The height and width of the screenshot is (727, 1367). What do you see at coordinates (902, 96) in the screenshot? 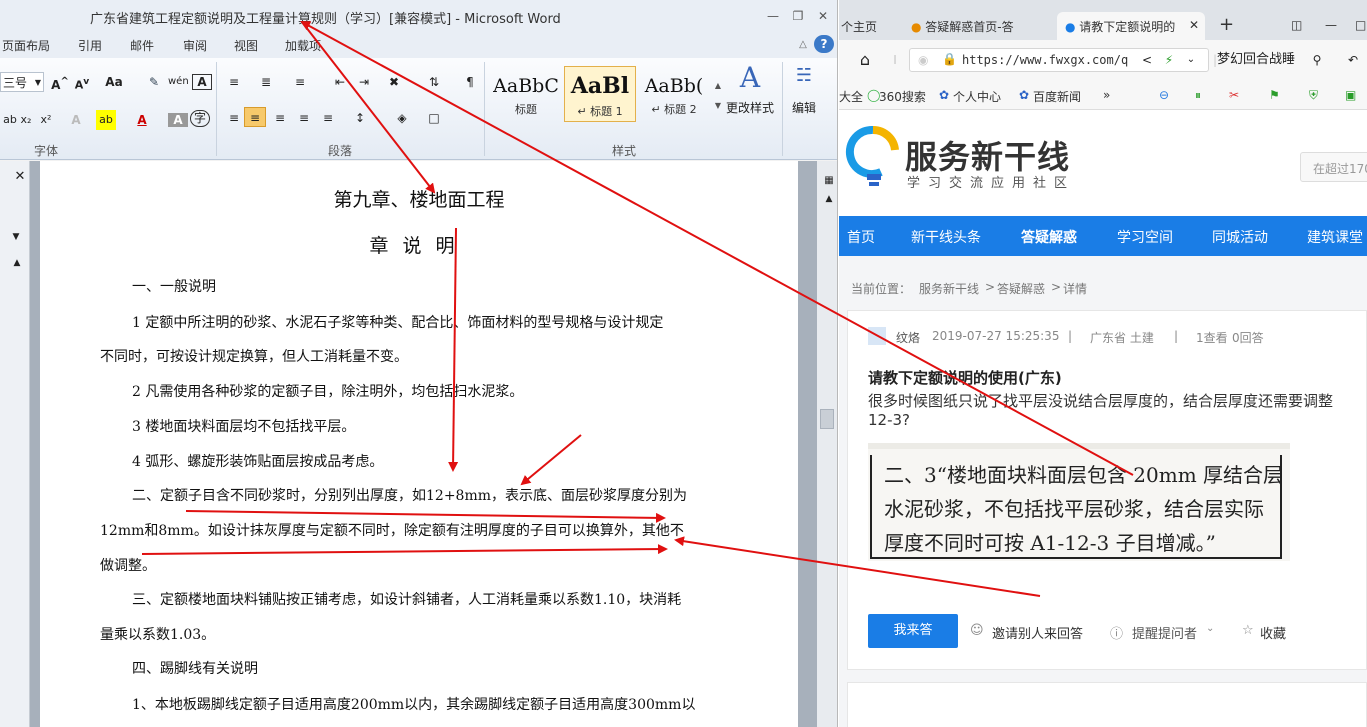
I see `bookmark-item: 360搜索` at bounding box center [902, 96].